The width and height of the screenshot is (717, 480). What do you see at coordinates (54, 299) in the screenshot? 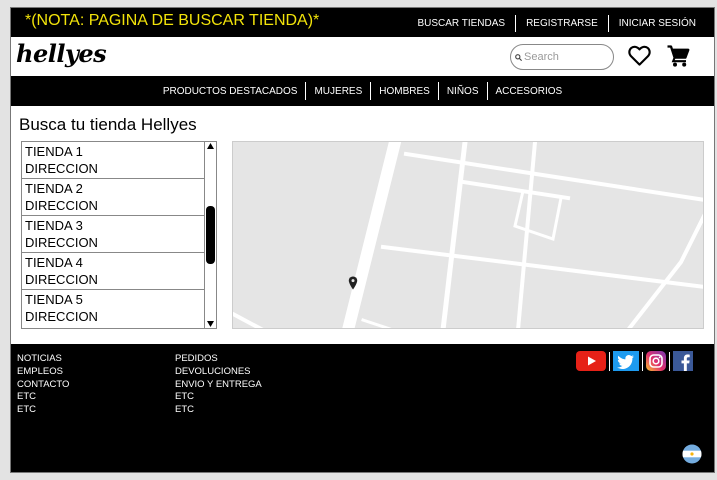
I see `store-name: TIENDA 5` at bounding box center [54, 299].